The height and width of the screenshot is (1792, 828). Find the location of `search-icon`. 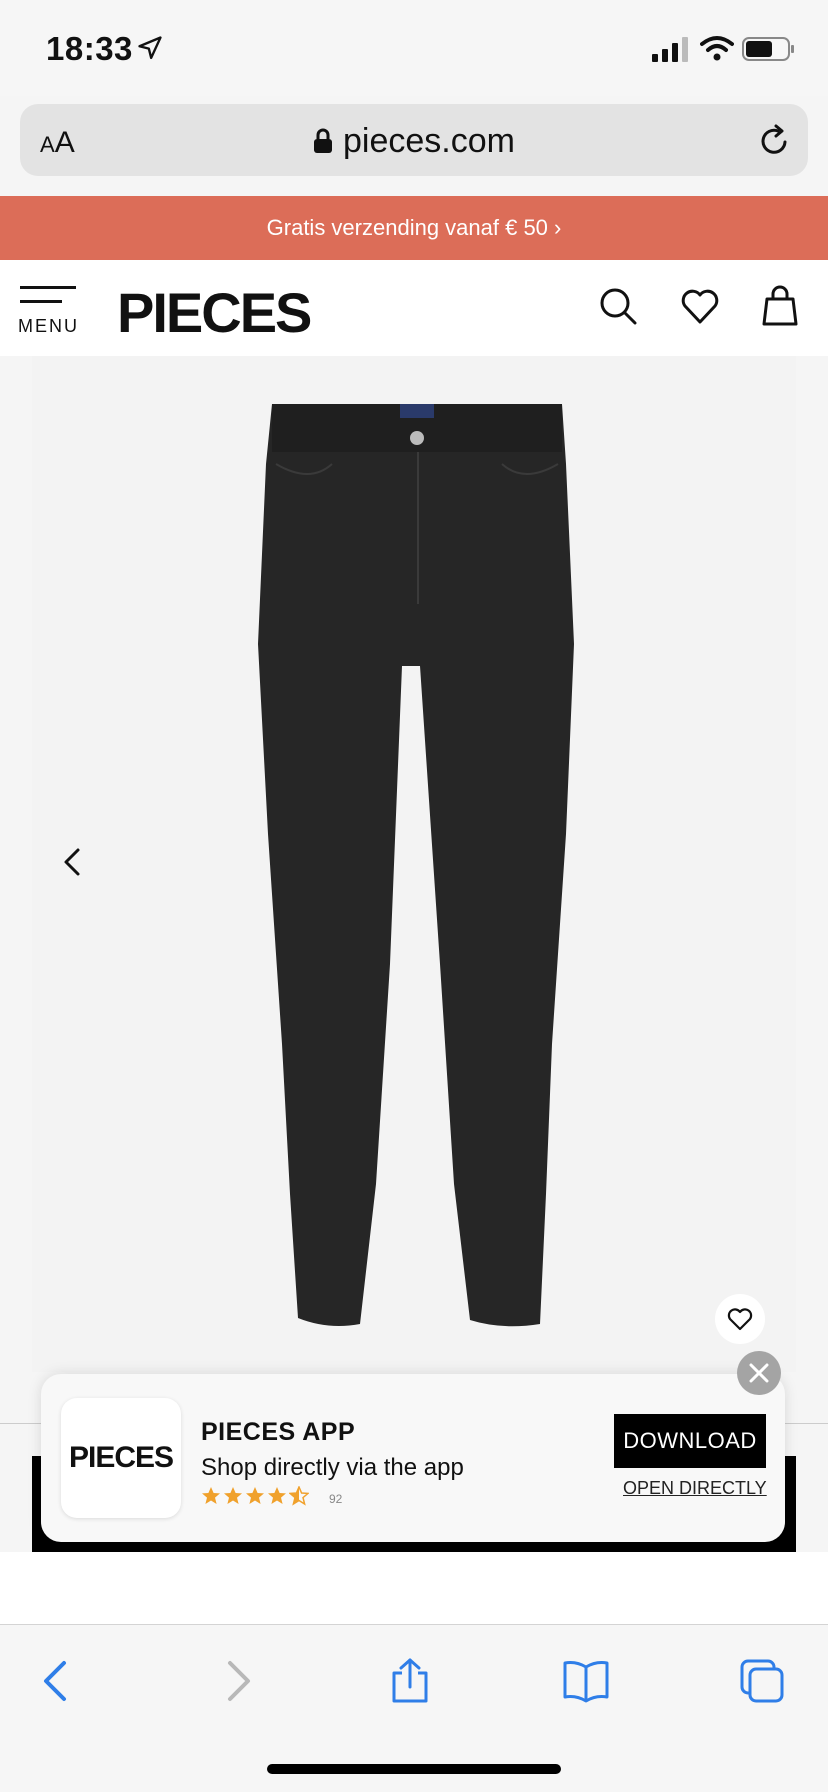

search-icon is located at coordinates (618, 306).